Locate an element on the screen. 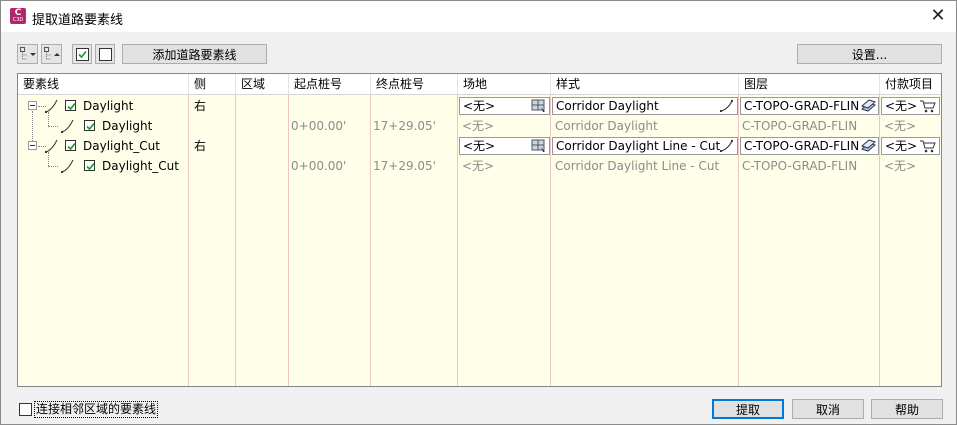 The width and height of the screenshot is (957, 425). checked-box-icon is located at coordinates (82, 54).